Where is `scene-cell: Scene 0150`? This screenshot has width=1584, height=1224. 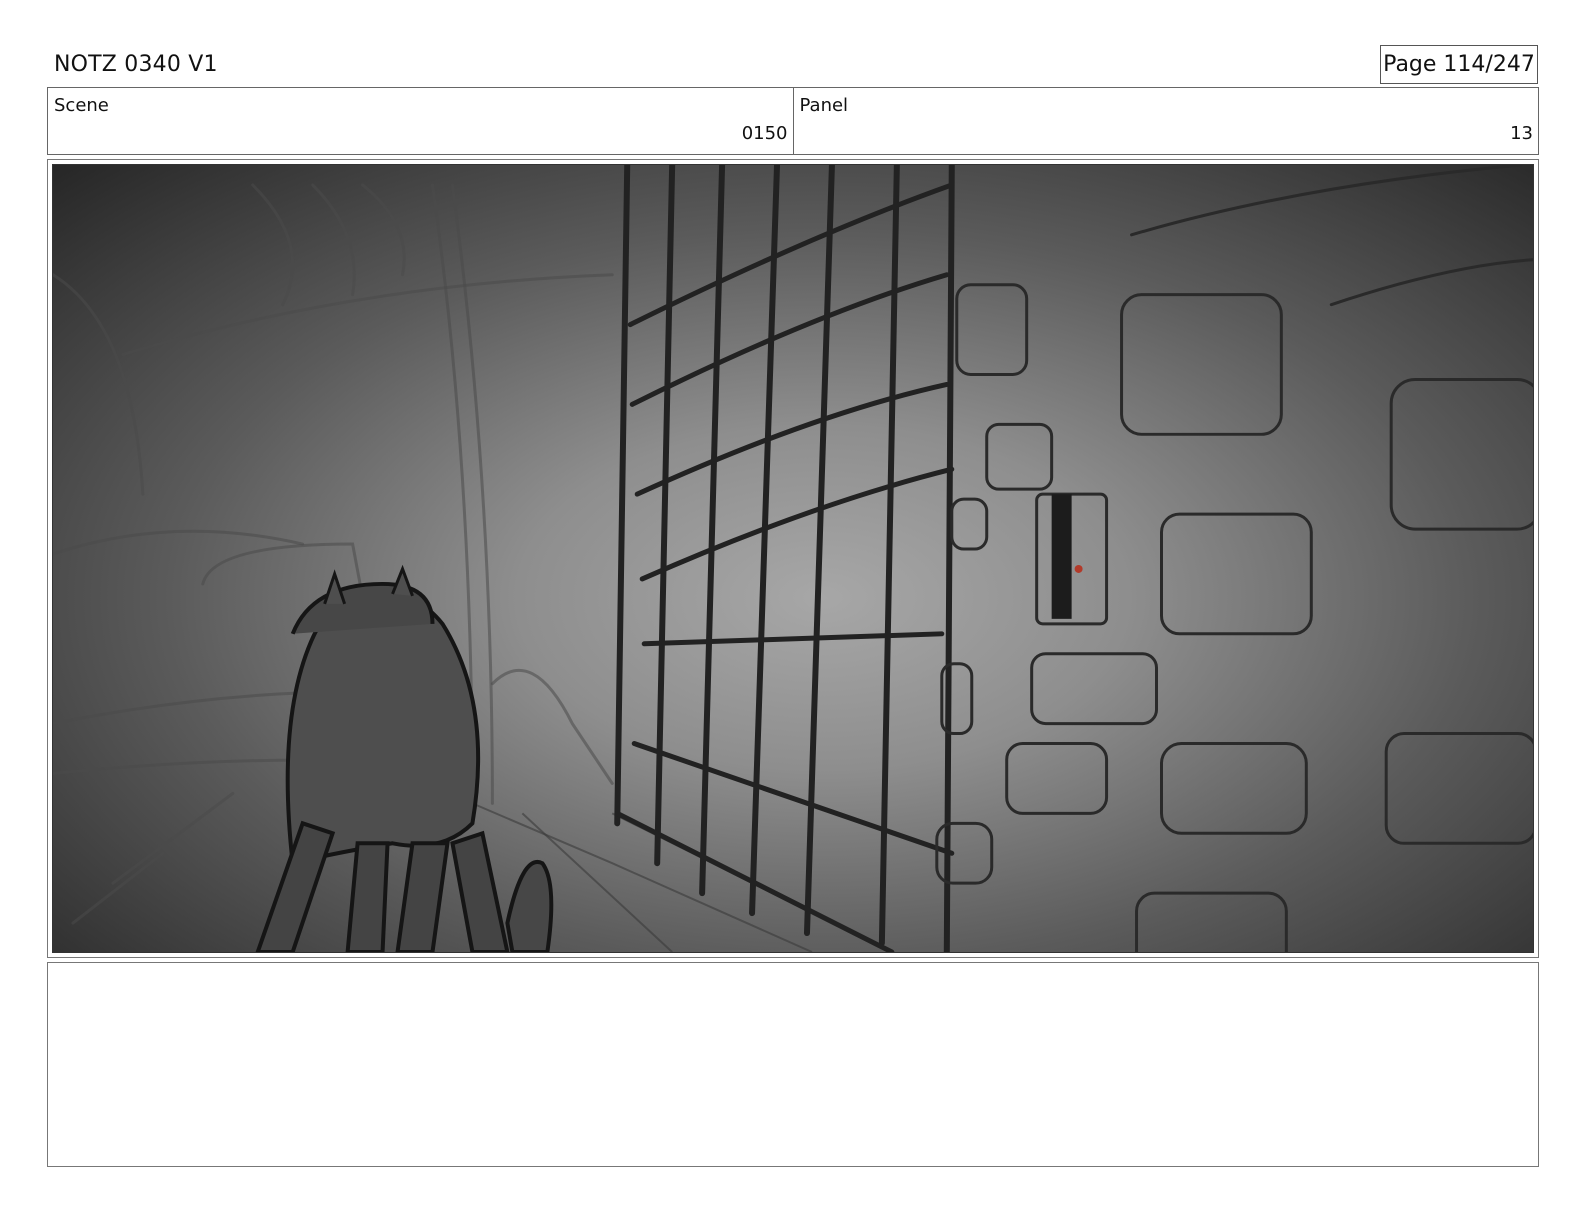 scene-cell: Scene 0150 is located at coordinates (420, 121).